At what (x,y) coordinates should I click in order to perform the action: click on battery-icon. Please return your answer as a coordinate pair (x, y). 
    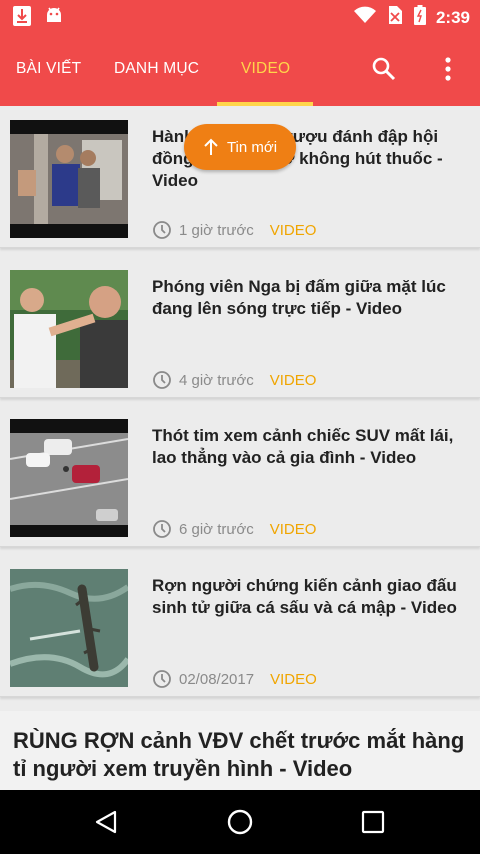
    Looking at the image, I should click on (419, 17).